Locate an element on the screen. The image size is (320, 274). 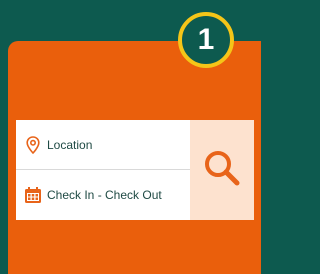
search-button is located at coordinates (222, 170).